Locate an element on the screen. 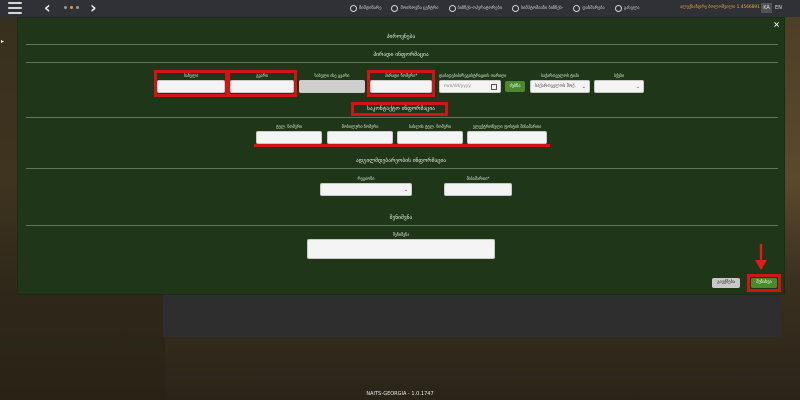 The width and height of the screenshot is (800, 400). logout-icon is located at coordinates (618, 8).